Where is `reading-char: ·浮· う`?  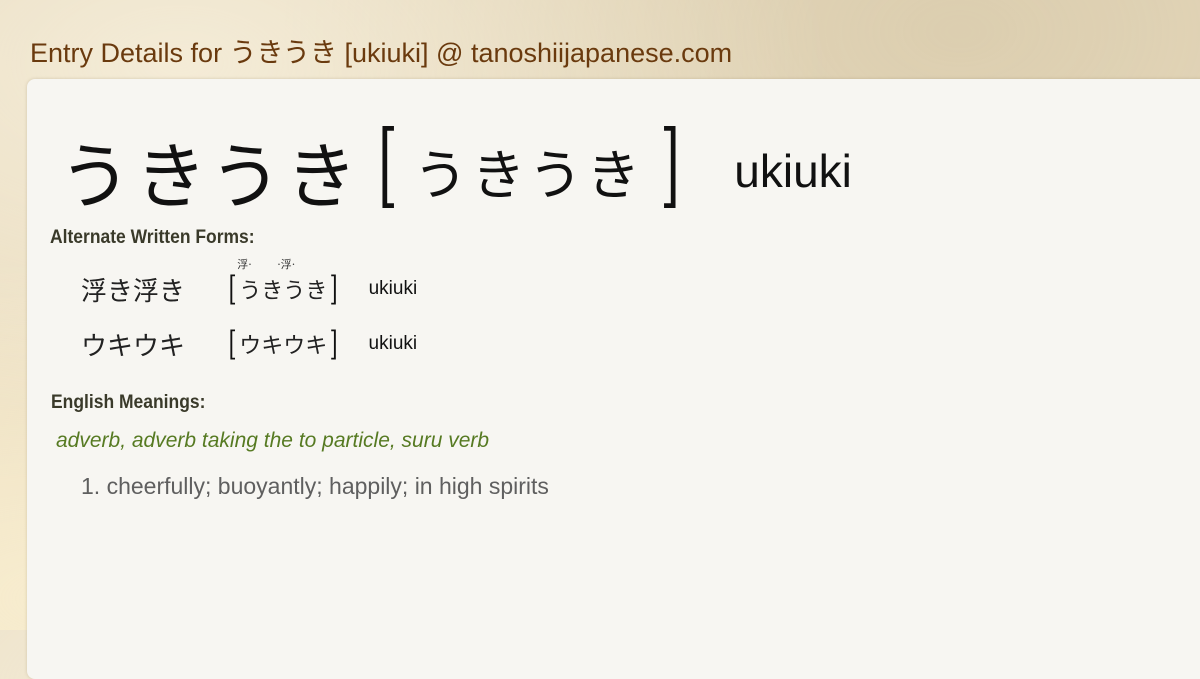
reading-char: ·浮· う is located at coordinates (291, 281).